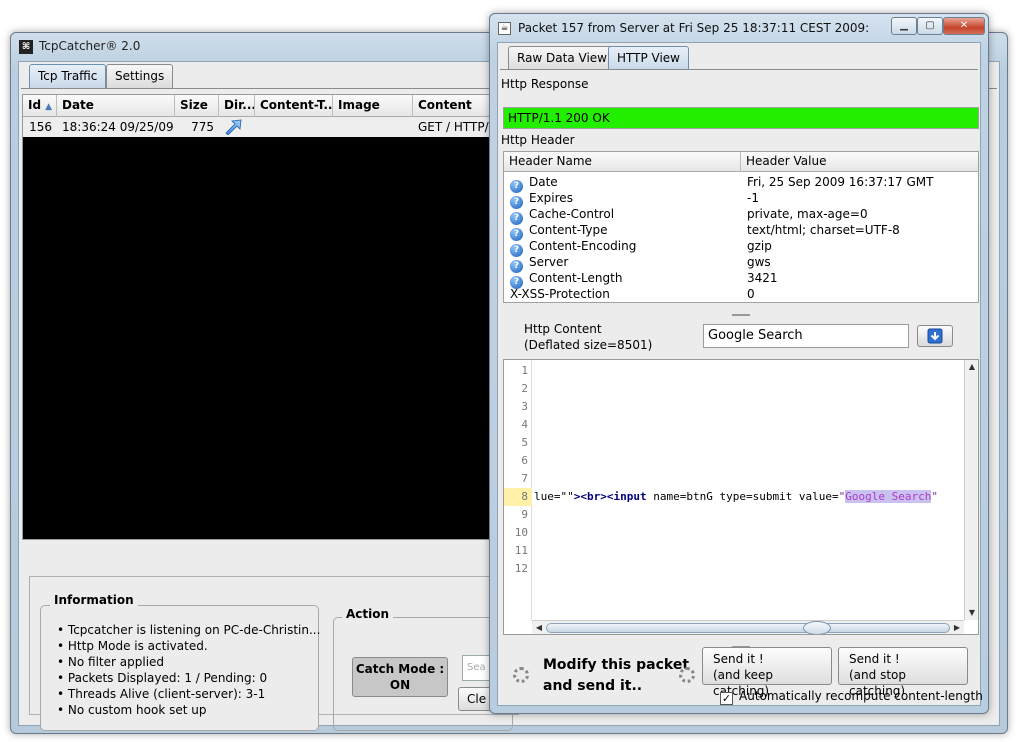 Image resolution: width=1028 pixels, height=742 pixels. Describe the element at coordinates (767, 672) in the screenshot. I see `send-keep-catching-button: Send it ! (and keep catching)` at that location.